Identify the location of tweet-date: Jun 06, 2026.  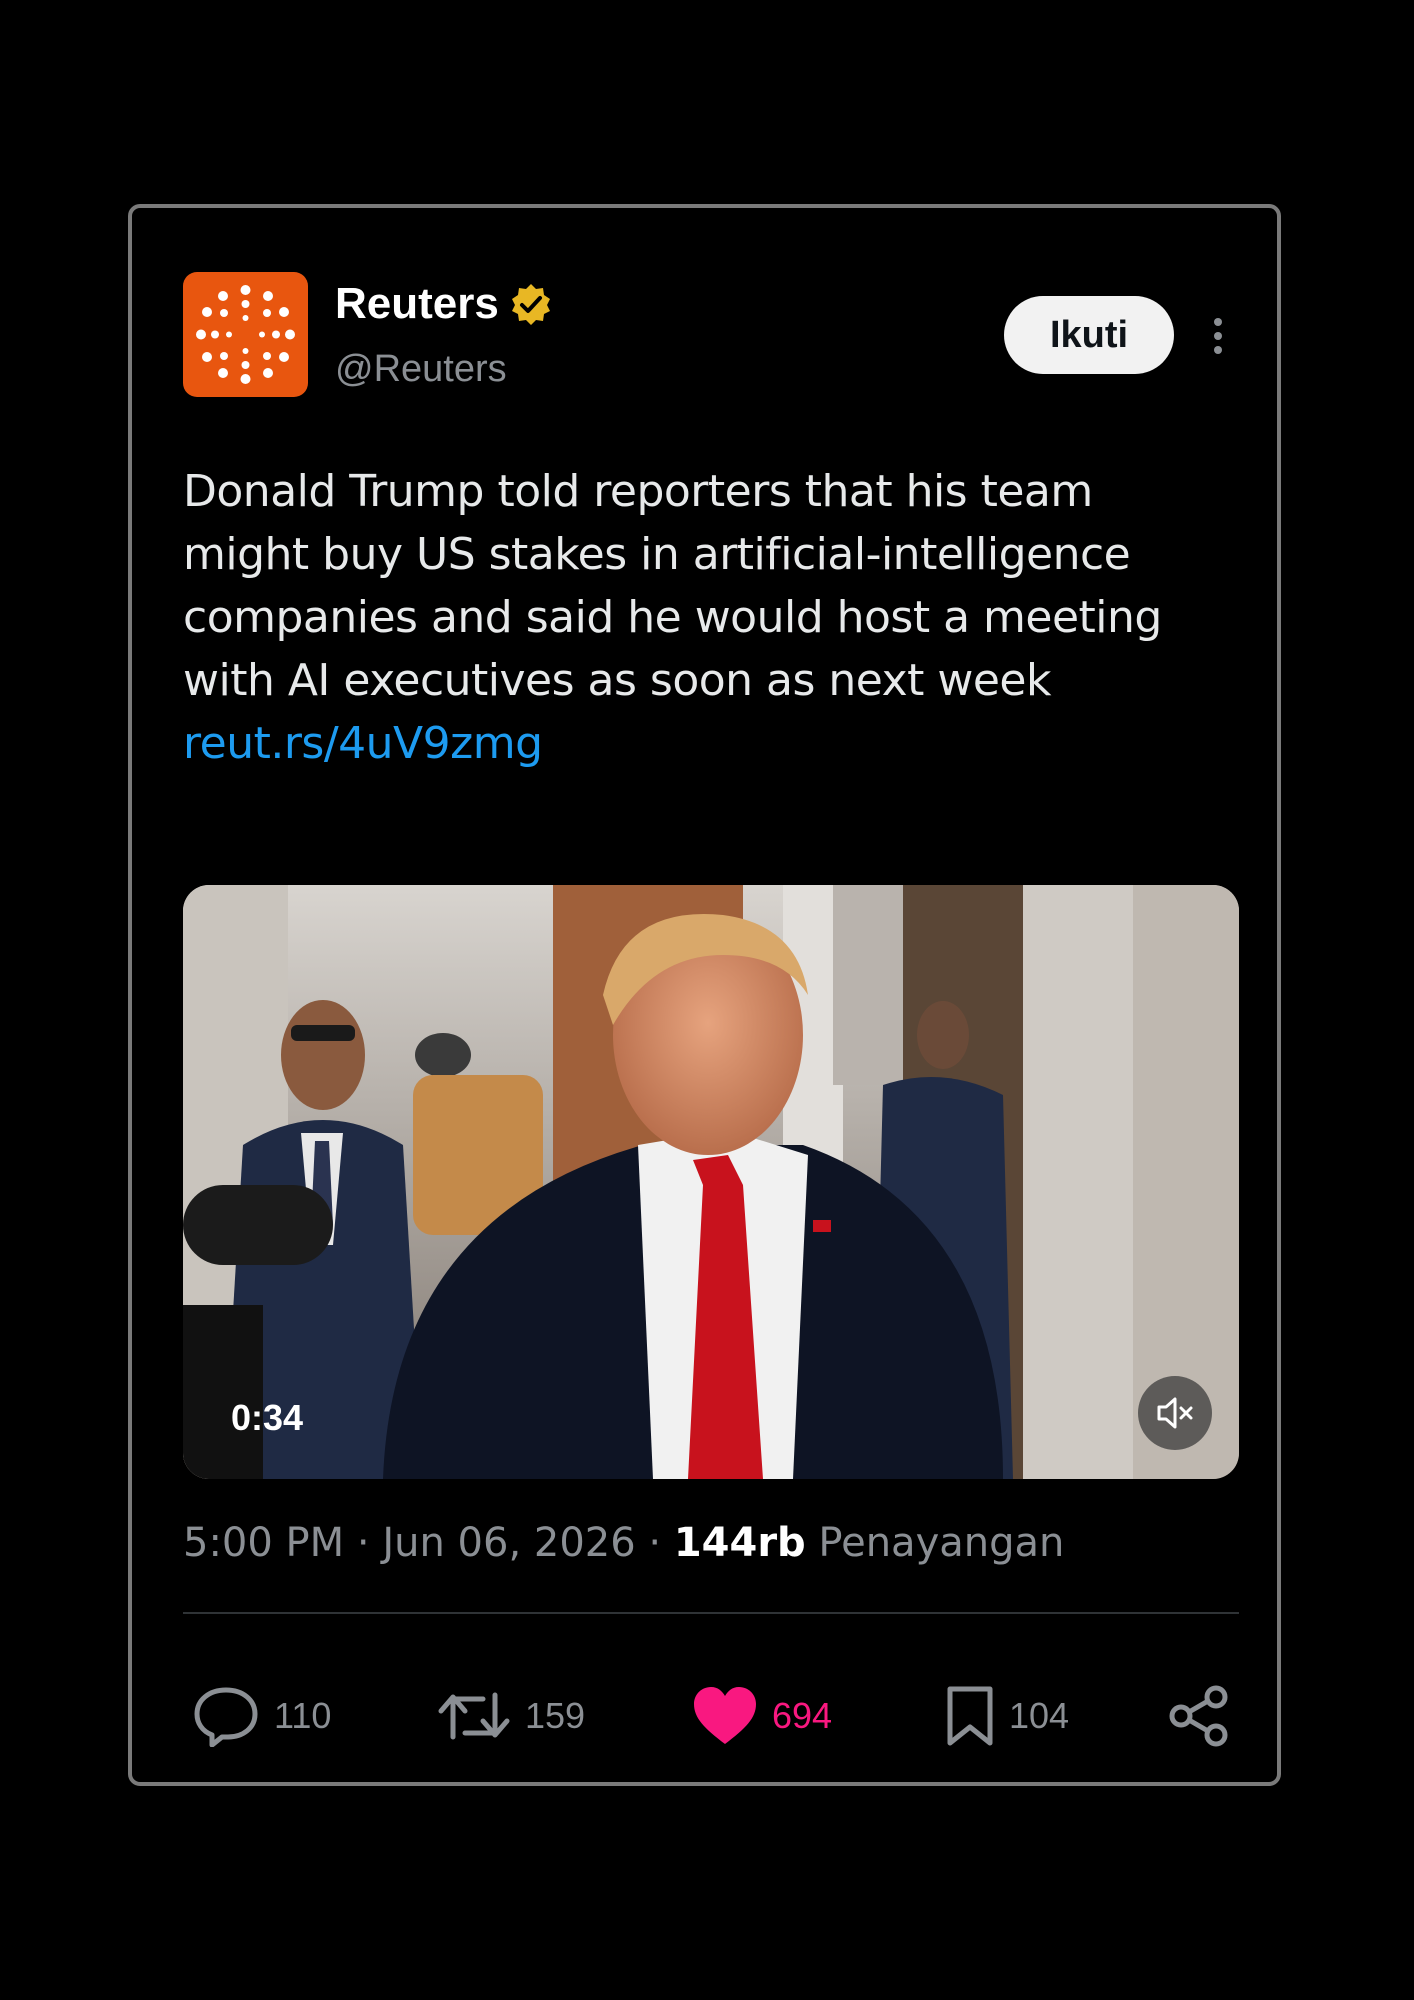
(508, 1543).